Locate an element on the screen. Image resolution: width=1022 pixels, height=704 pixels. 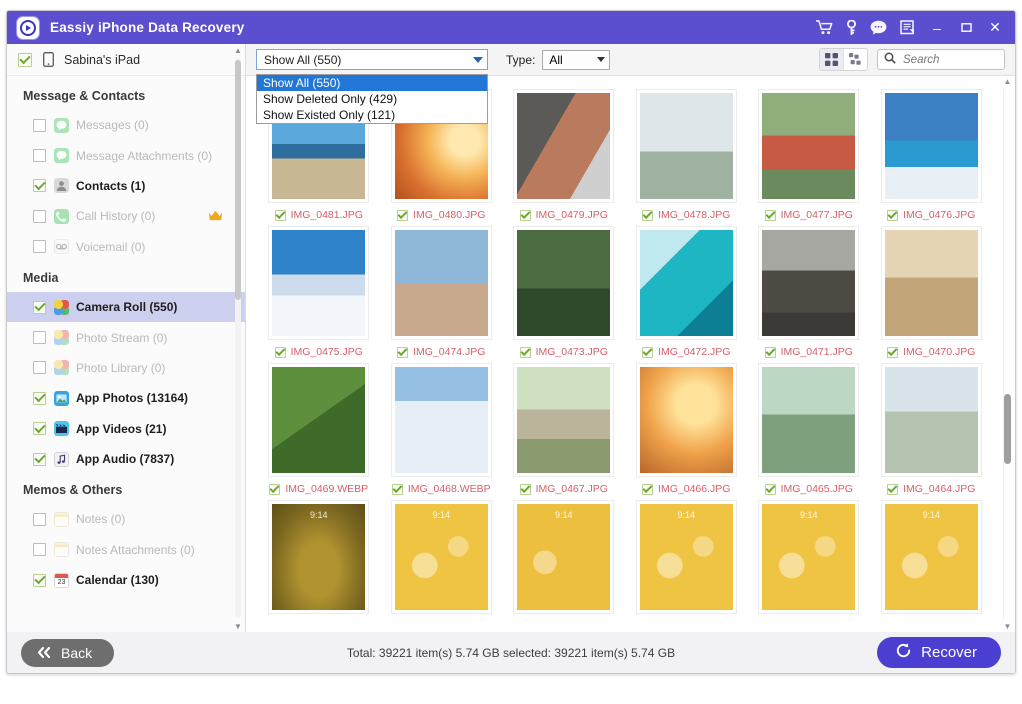
thumbnail-cell: IMG_0474.JPG is located at coordinates (442, 292).